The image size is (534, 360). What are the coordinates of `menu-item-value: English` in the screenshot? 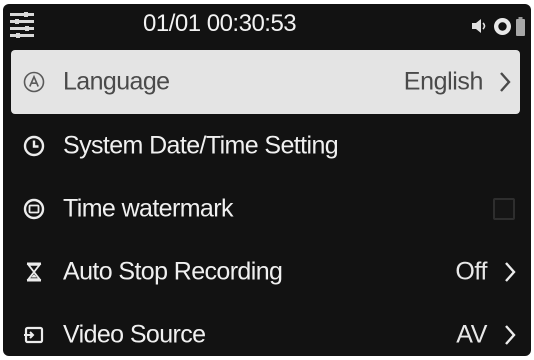 It's located at (443, 81).